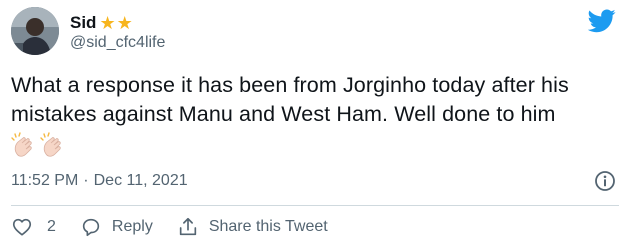 The width and height of the screenshot is (630, 245). I want to click on share-label: Share this Tweet, so click(268, 226).